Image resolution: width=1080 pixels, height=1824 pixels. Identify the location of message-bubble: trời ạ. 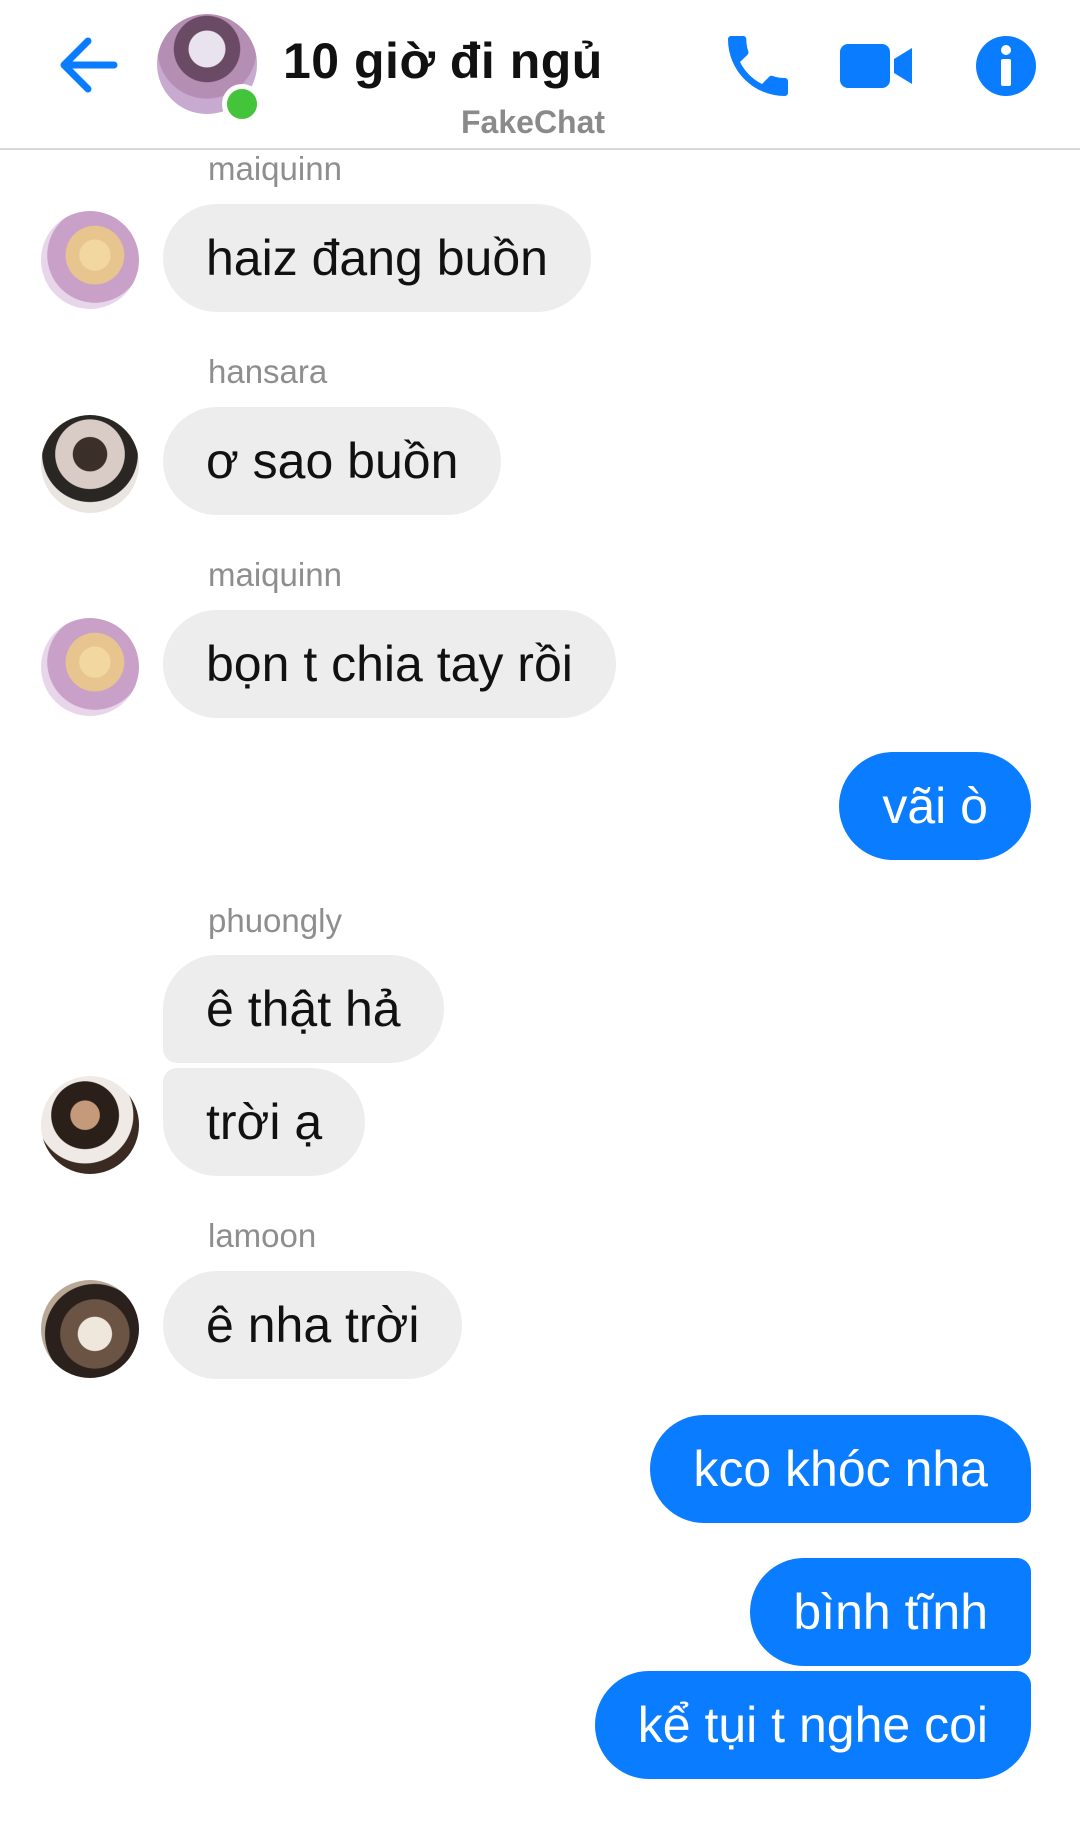
(264, 1122).